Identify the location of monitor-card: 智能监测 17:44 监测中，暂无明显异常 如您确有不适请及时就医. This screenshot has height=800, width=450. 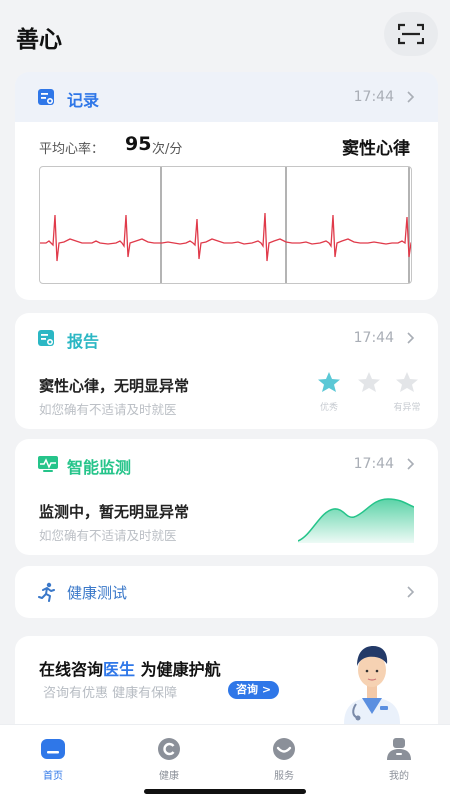
(226, 497).